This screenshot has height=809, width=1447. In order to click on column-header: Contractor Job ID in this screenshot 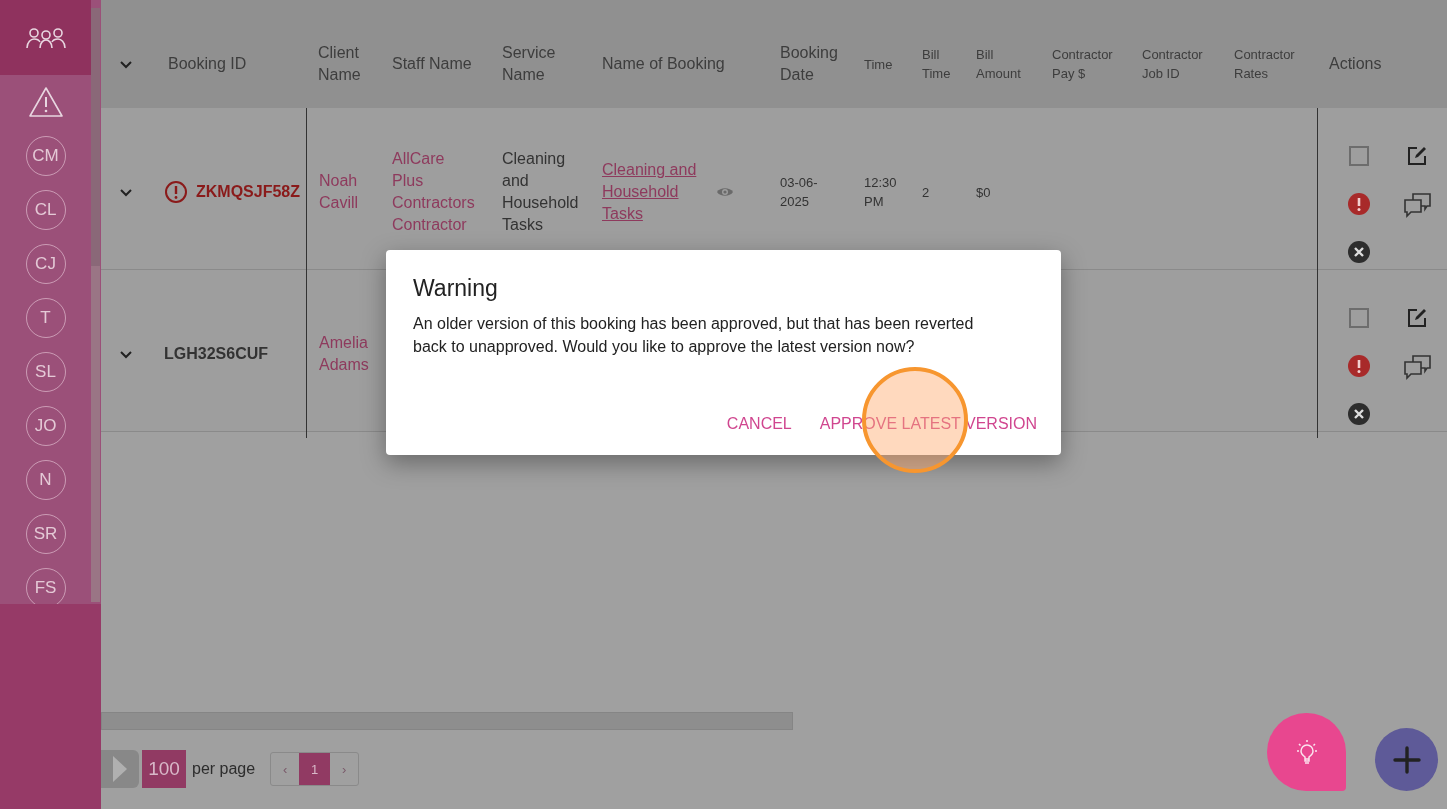, I will do `click(1172, 64)`.